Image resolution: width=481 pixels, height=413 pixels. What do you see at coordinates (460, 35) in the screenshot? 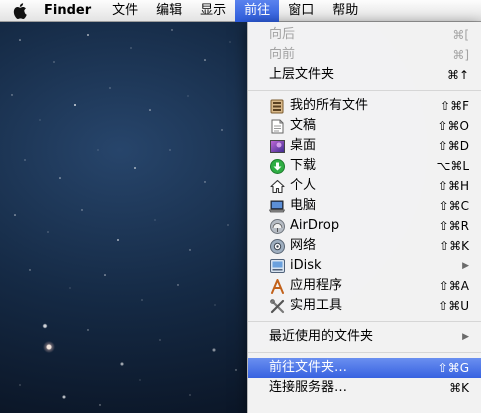
I see `shortcut: ⌘[` at bounding box center [460, 35].